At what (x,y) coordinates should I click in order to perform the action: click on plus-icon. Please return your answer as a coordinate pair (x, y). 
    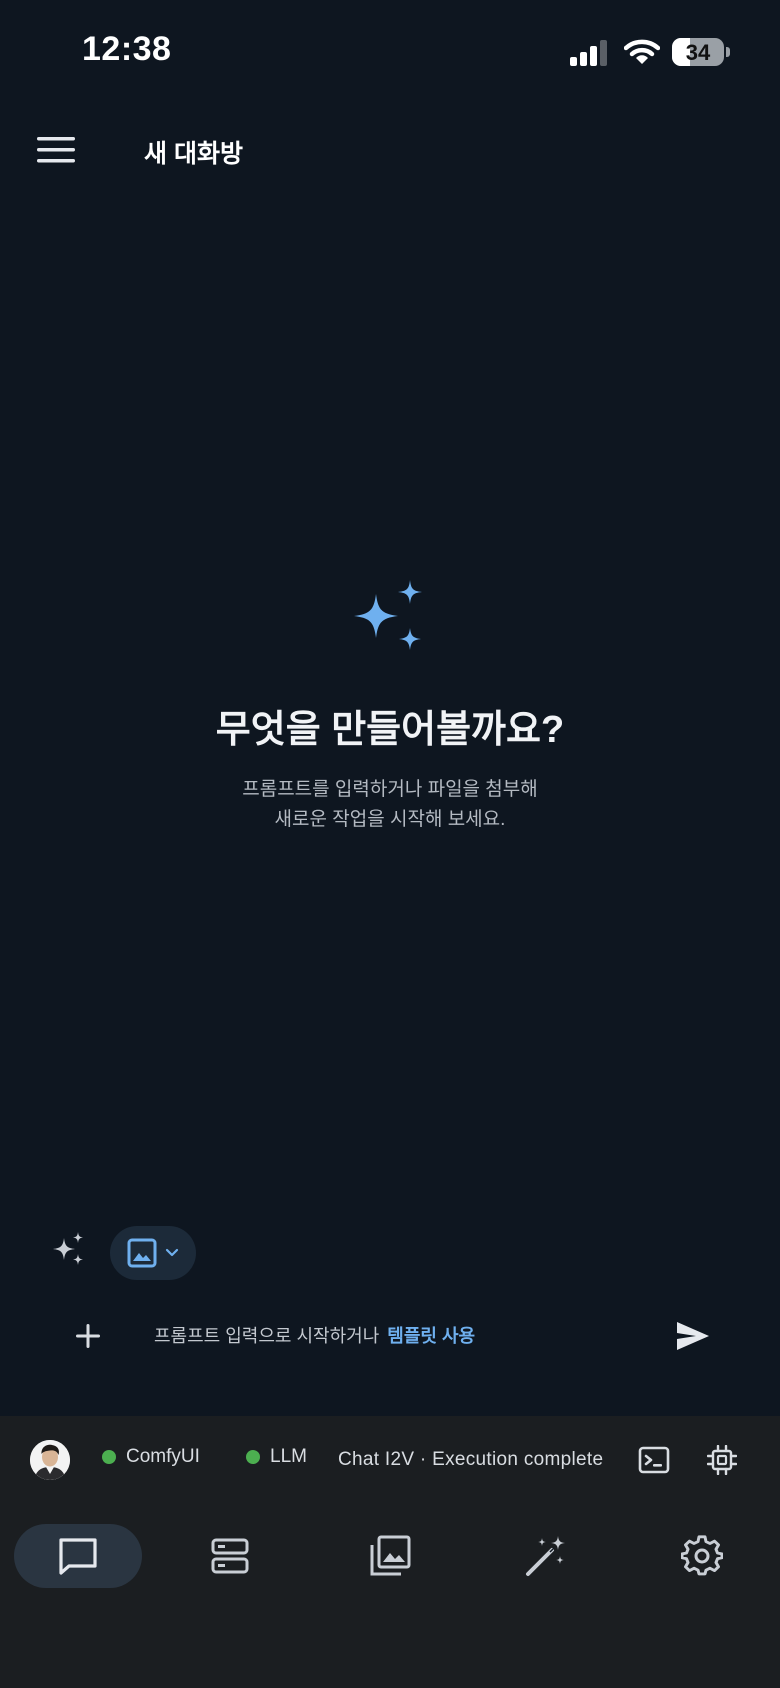
    Looking at the image, I should click on (88, 1336).